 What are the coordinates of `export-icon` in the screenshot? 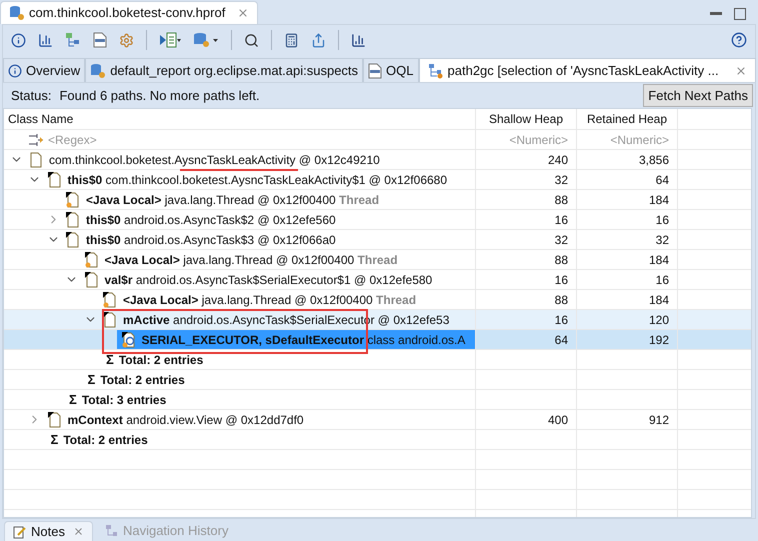 It's located at (318, 40).